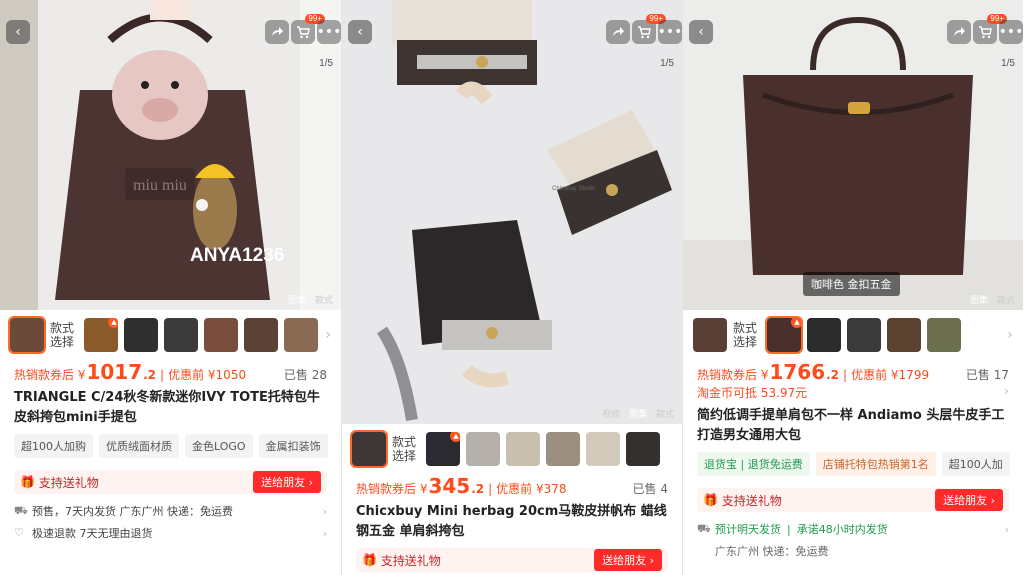  I want to click on image-tabs: 视频 图集 款式, so click(635, 413).